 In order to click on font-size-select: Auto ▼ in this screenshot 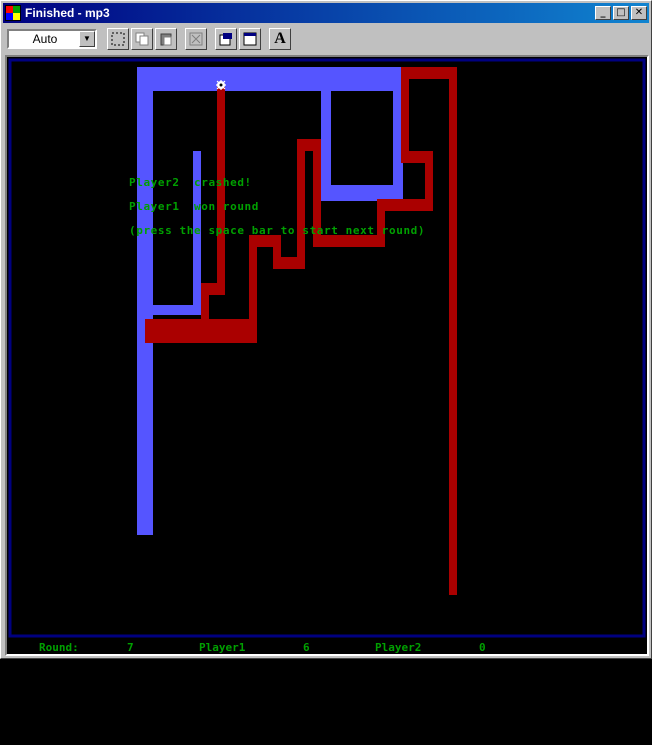, I will do `click(52, 39)`.